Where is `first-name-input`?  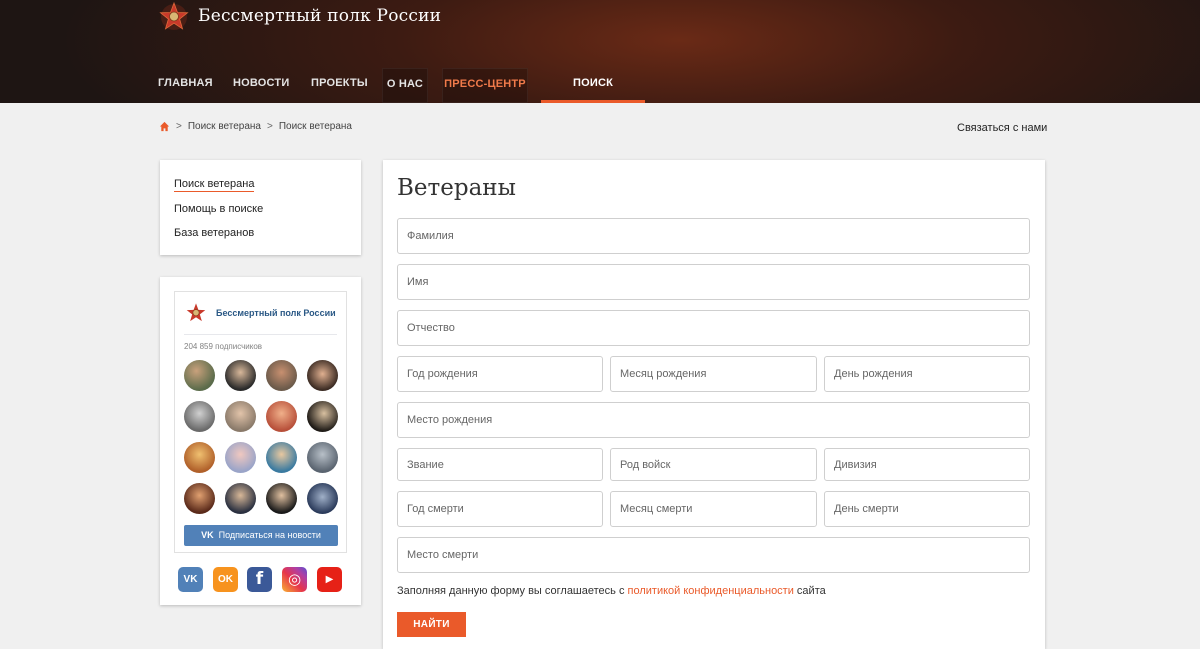 first-name-input is located at coordinates (713, 282).